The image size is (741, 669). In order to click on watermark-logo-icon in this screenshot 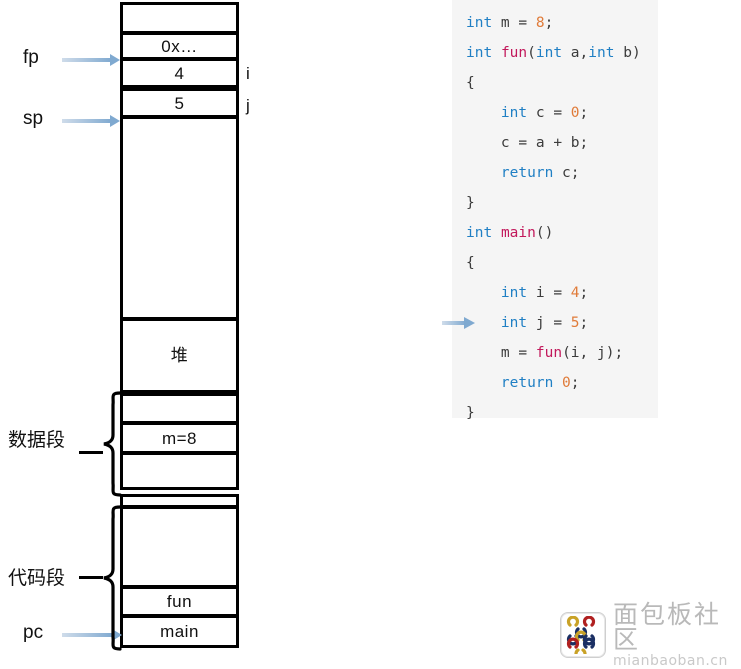, I will do `click(583, 635)`.